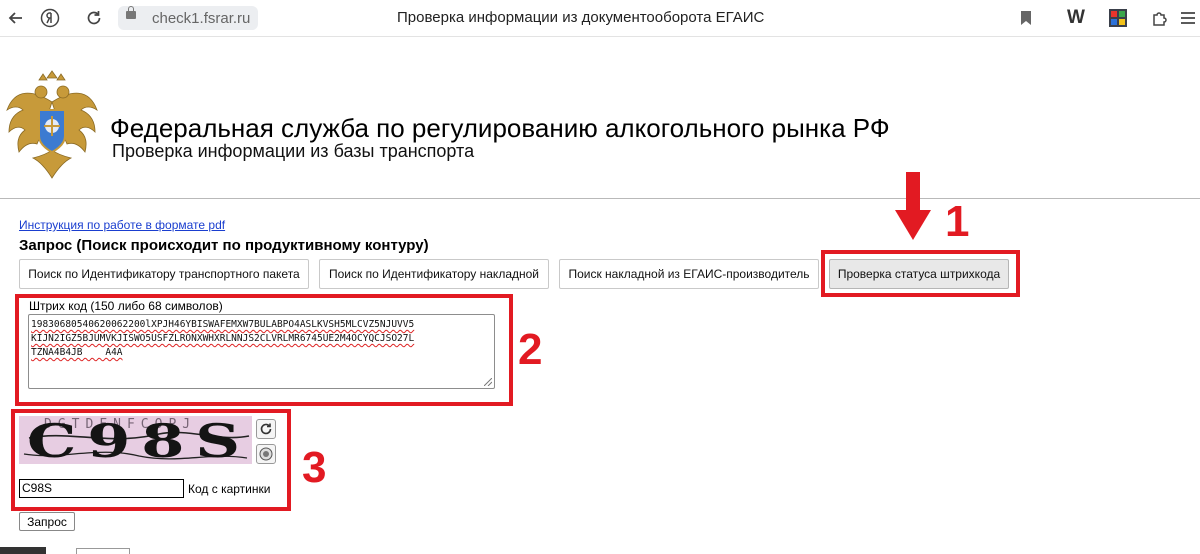 The width and height of the screenshot is (1200, 554). Describe the element at coordinates (1118, 18) in the screenshot. I see `extension-icon` at that location.